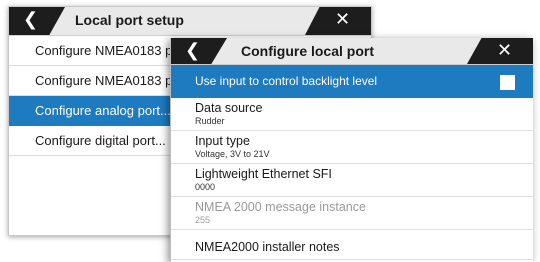 The width and height of the screenshot is (540, 262). What do you see at coordinates (280, 207) in the screenshot?
I see `nmea2000-instance-label: NMEA 2000 message instance` at bounding box center [280, 207].